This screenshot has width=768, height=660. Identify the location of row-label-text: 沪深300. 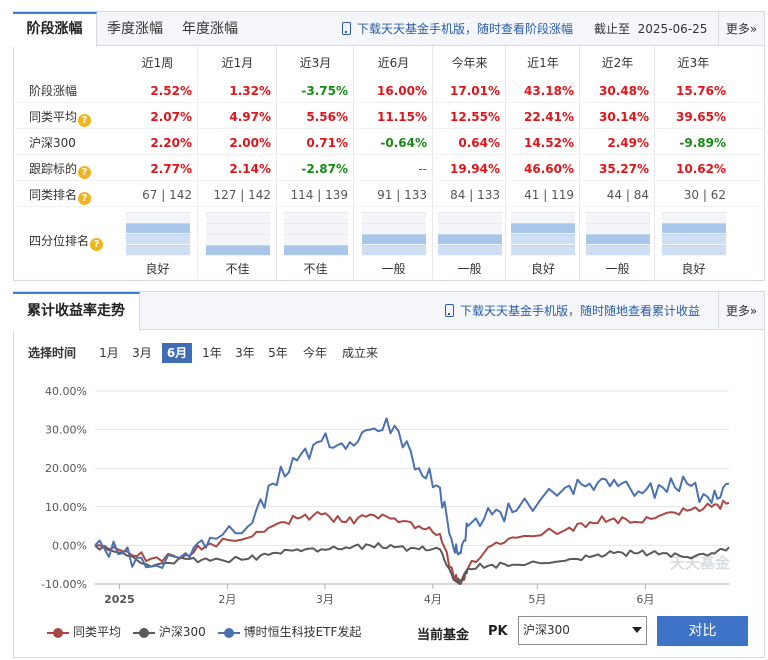
(52, 143).